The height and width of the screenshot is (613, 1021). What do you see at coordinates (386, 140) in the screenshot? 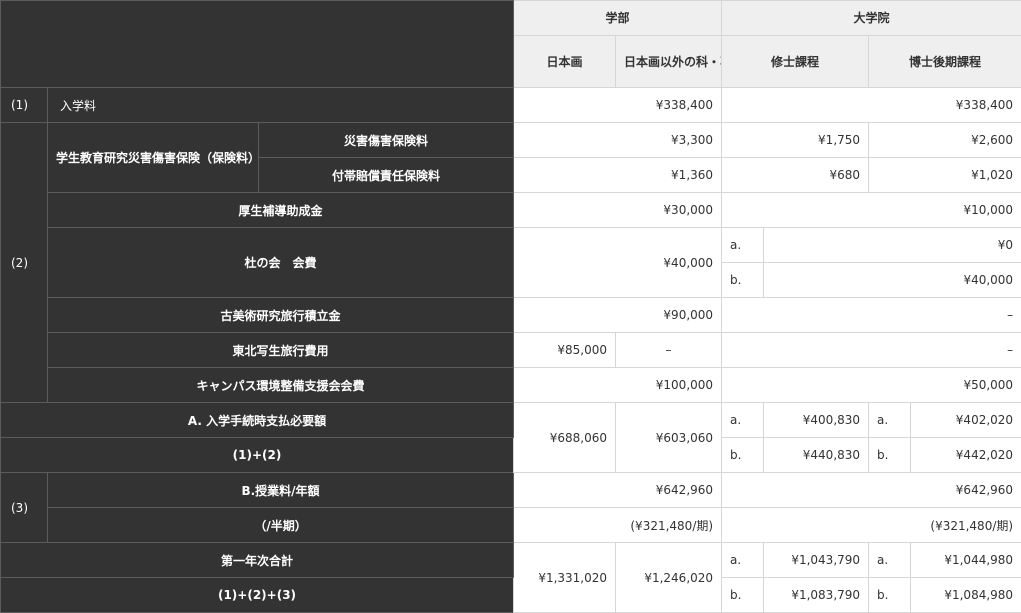
I see `row-label: 災害傷害保険料` at bounding box center [386, 140].